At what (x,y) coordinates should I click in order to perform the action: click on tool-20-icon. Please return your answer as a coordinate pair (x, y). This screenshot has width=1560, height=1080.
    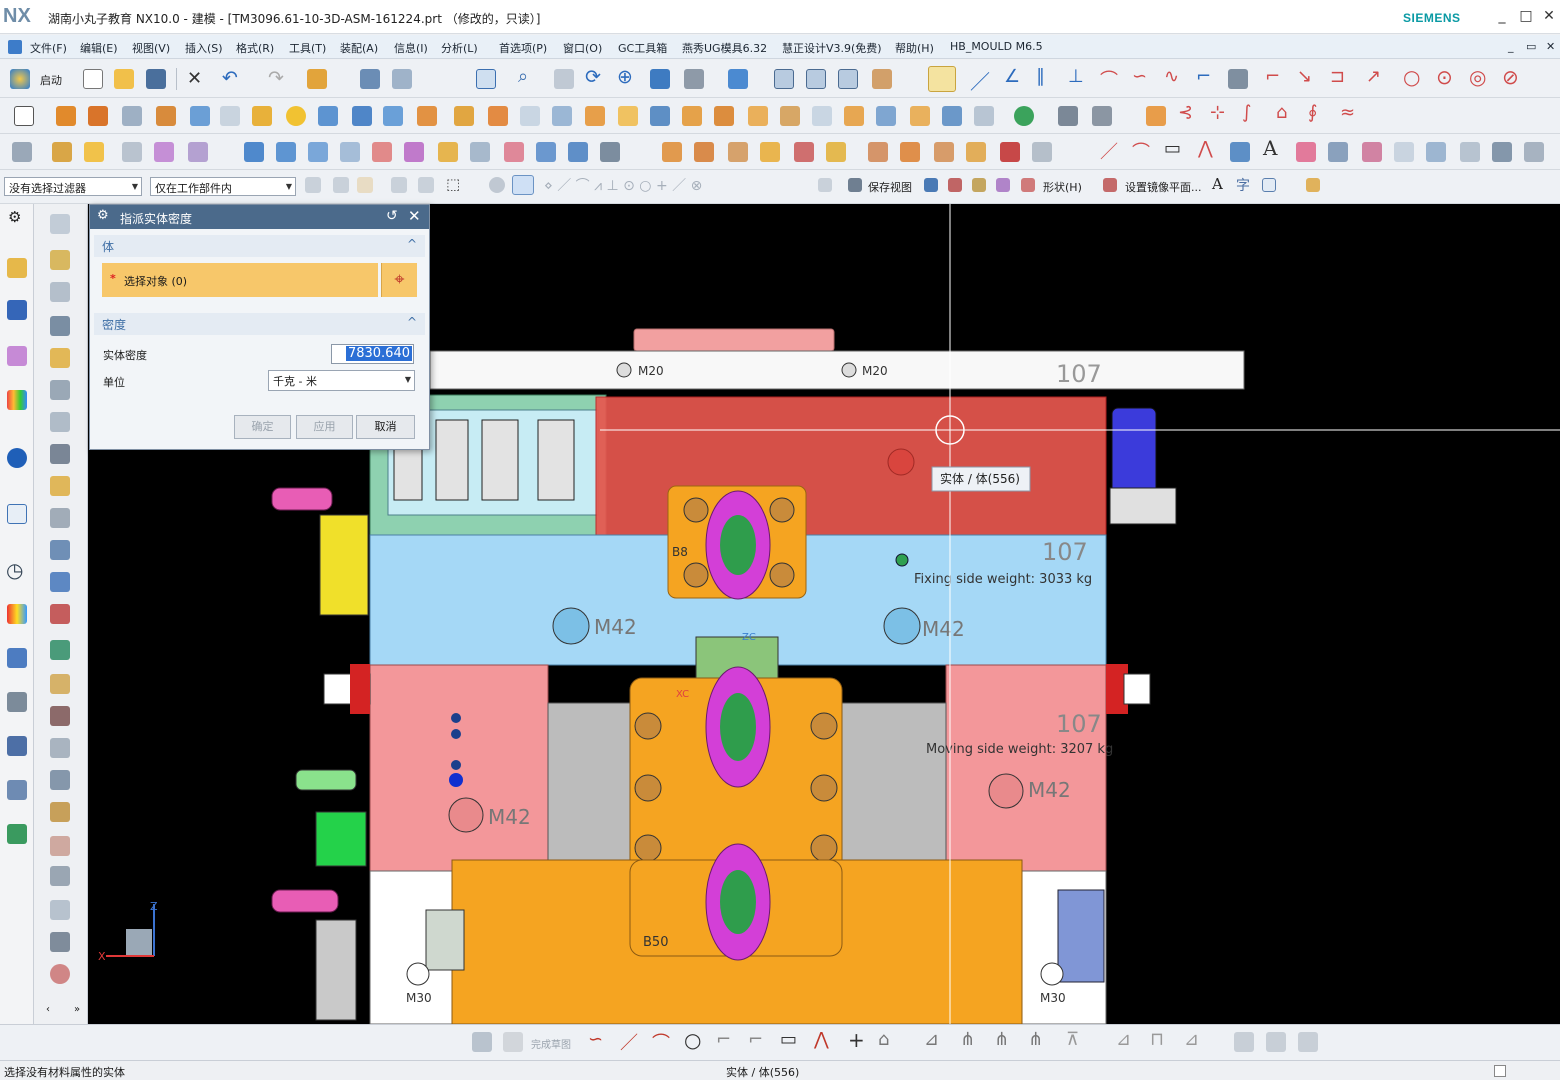
    Looking at the image, I should click on (60, 846).